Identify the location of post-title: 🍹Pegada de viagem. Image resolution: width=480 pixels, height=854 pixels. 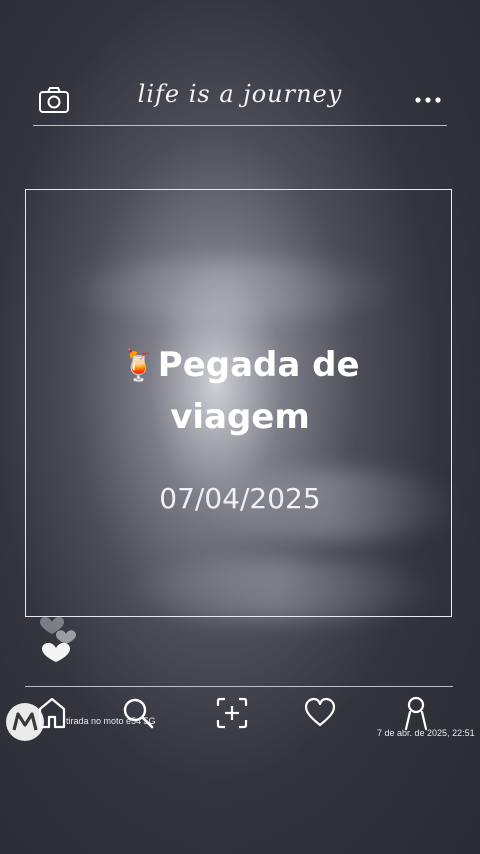
(240, 391).